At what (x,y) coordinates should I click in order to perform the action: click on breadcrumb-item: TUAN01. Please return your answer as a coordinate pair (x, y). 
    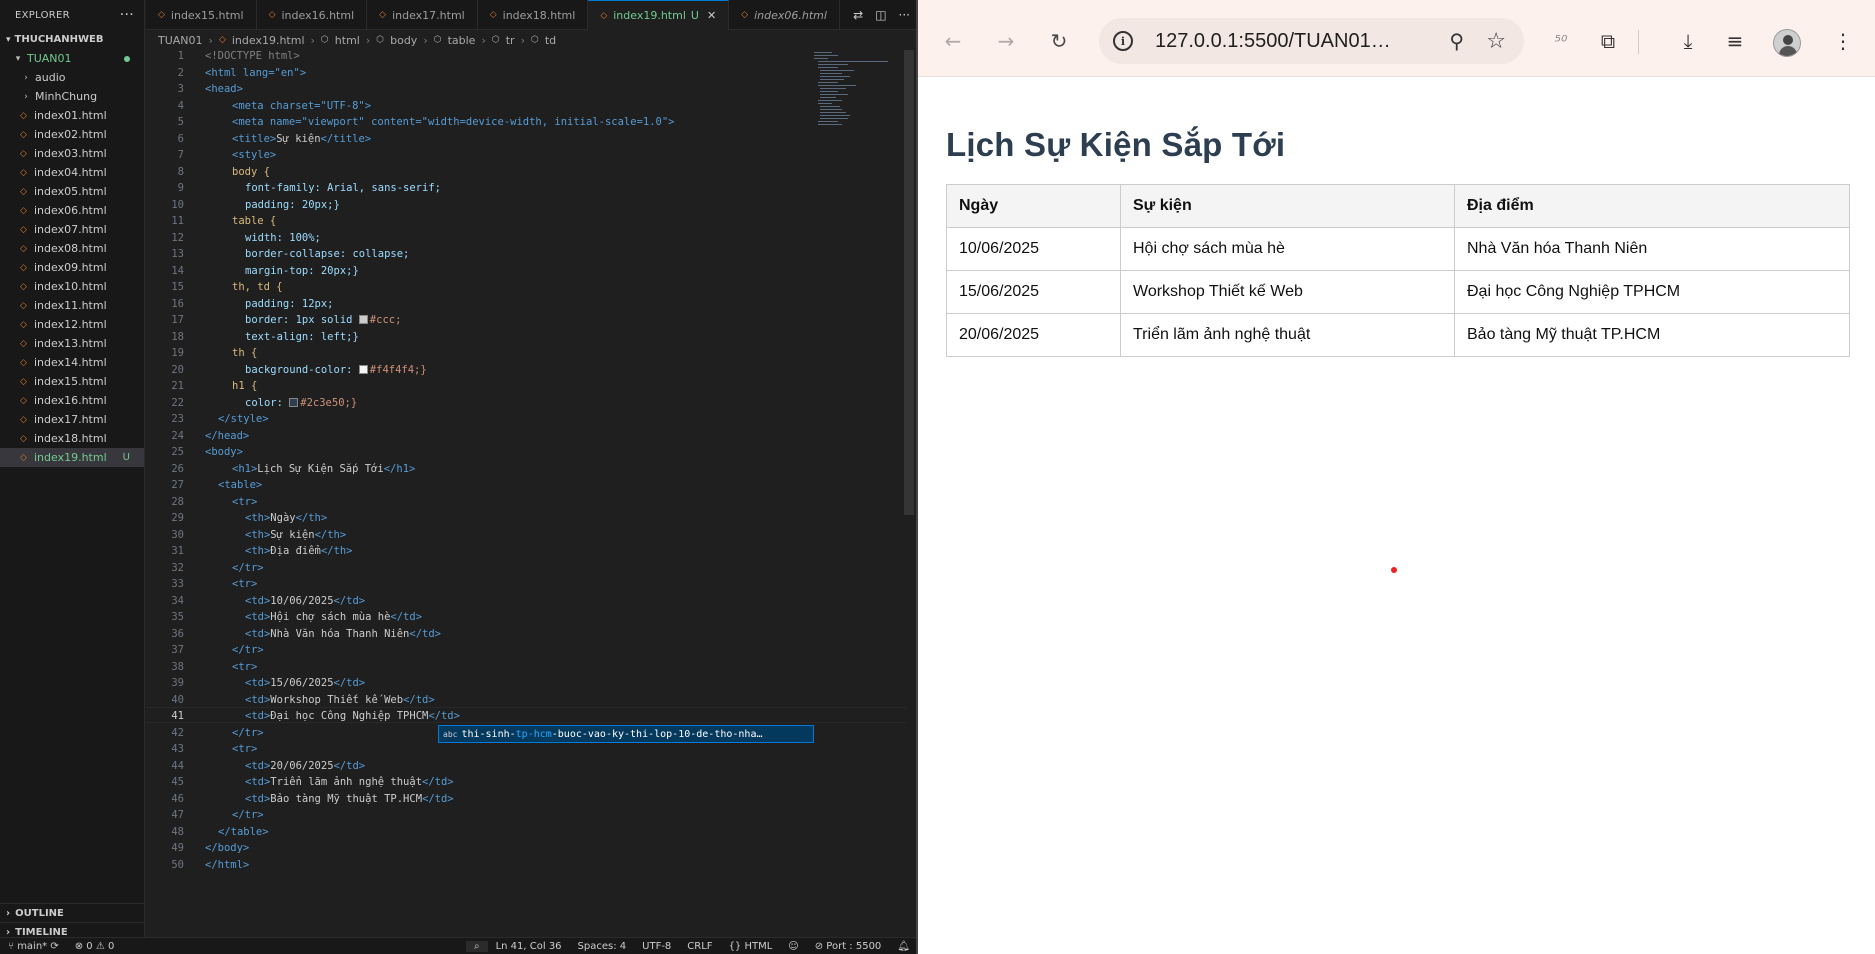
    Looking at the image, I should click on (180, 40).